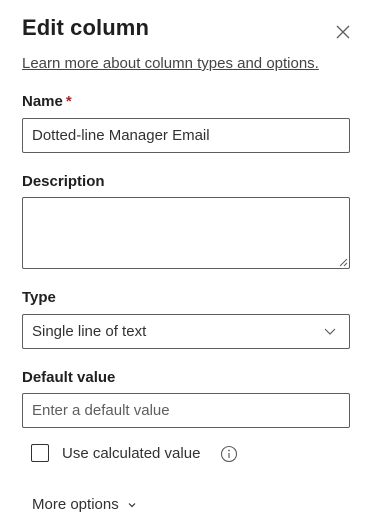  What do you see at coordinates (39, 297) in the screenshot?
I see `type-label: Type` at bounding box center [39, 297].